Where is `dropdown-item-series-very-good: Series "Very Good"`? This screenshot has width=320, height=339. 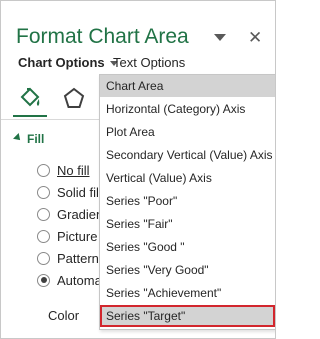
dropdown-item-series-very-good: Series "Very Good" is located at coordinates (187, 270).